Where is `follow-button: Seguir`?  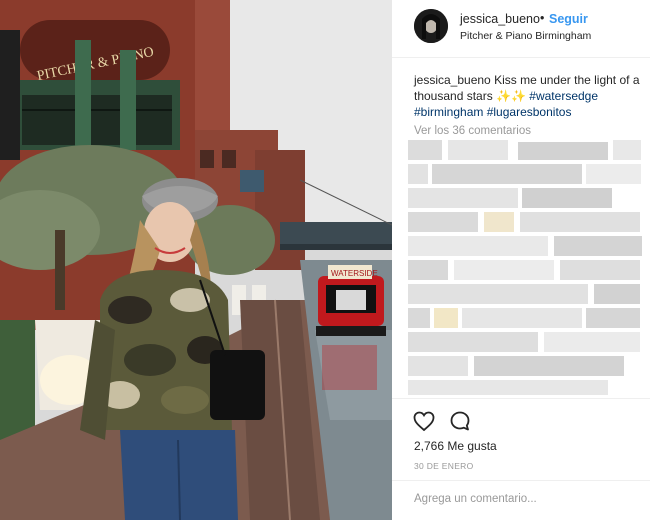
follow-button: Seguir is located at coordinates (568, 19).